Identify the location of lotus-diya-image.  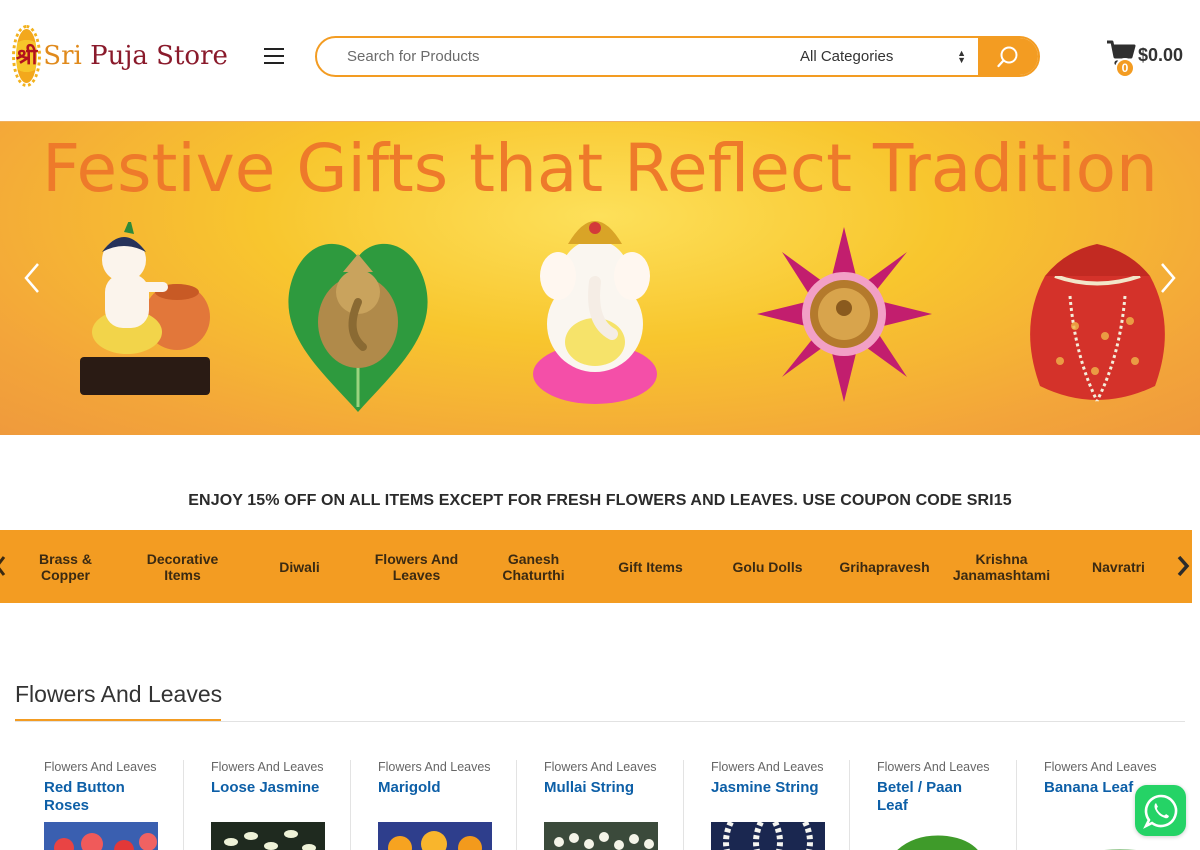
(844, 314).